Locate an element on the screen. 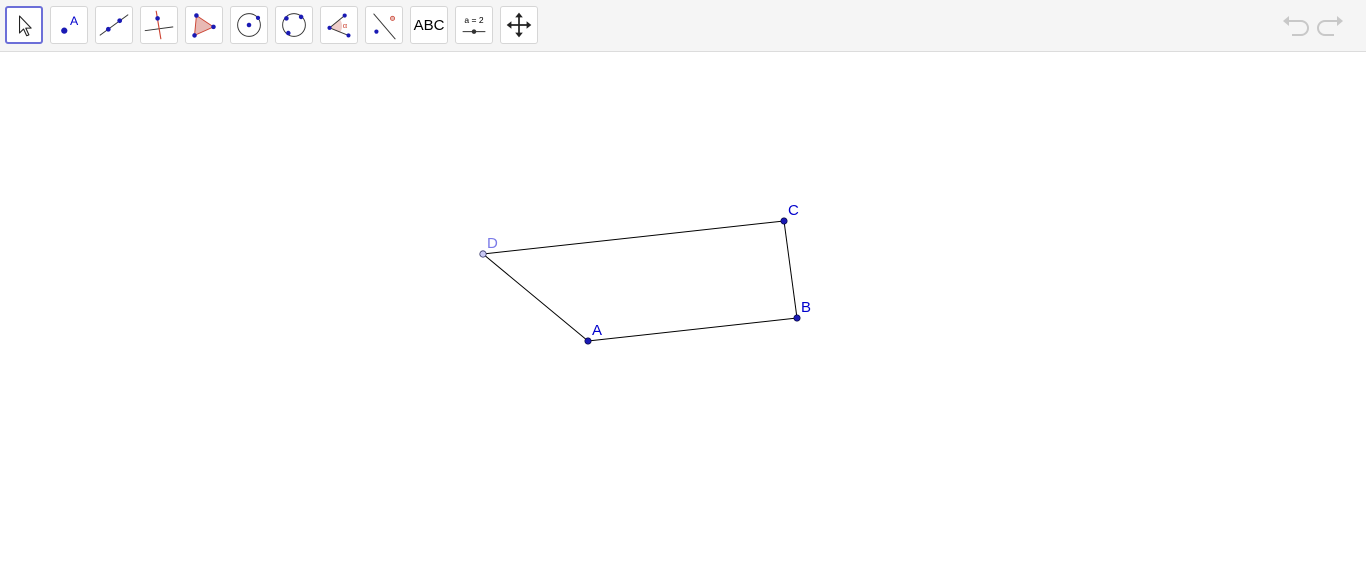 This screenshot has width=1366, height=570. polygon-icon is located at coordinates (204, 25).